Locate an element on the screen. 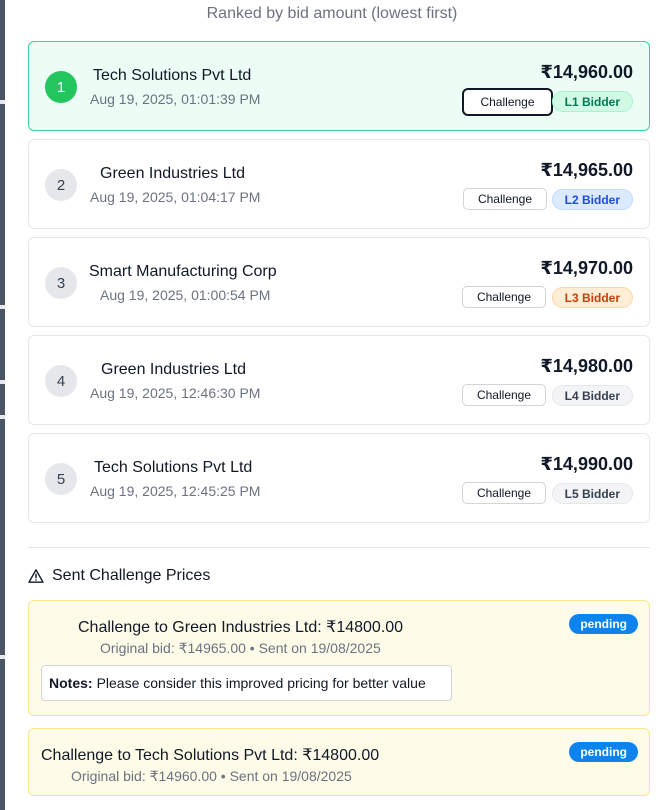  bid-timestamp: Aug 19, 2025, 01:00:54 PM is located at coordinates (185, 295).